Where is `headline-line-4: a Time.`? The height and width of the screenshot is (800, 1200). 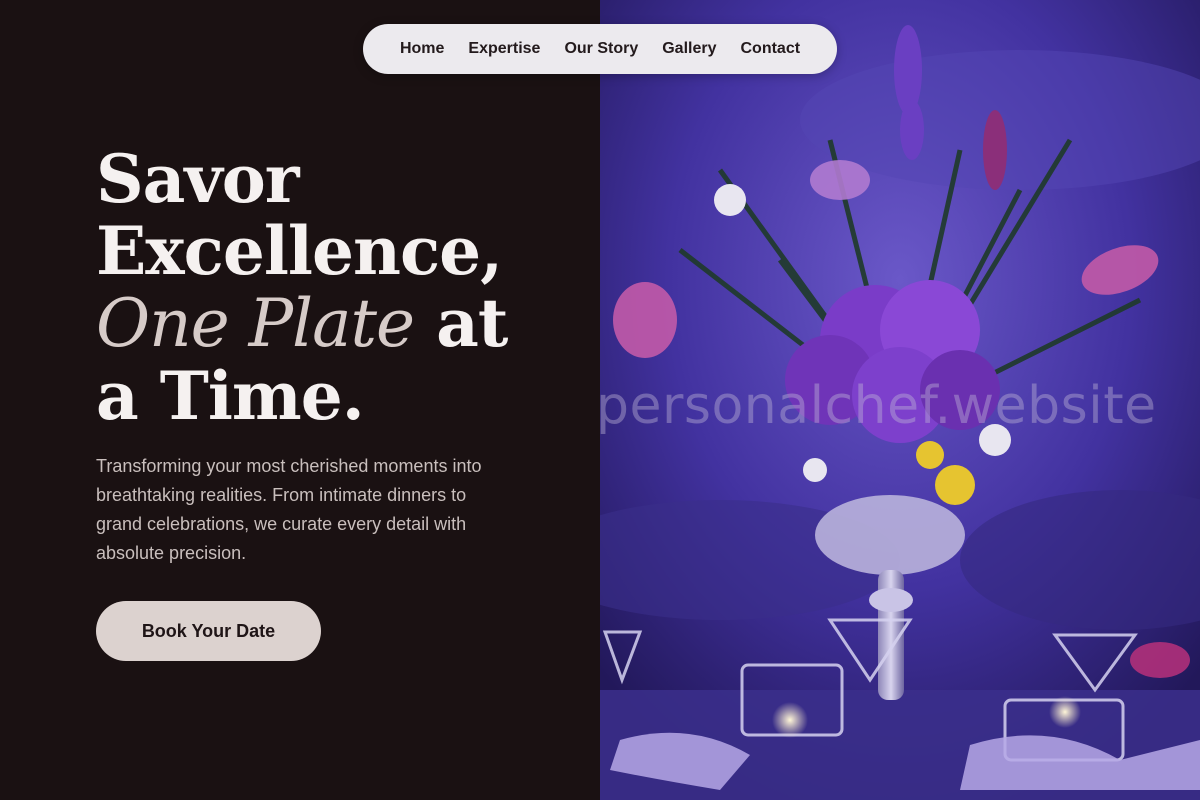 headline-line-4: a Time. is located at coordinates (230, 396).